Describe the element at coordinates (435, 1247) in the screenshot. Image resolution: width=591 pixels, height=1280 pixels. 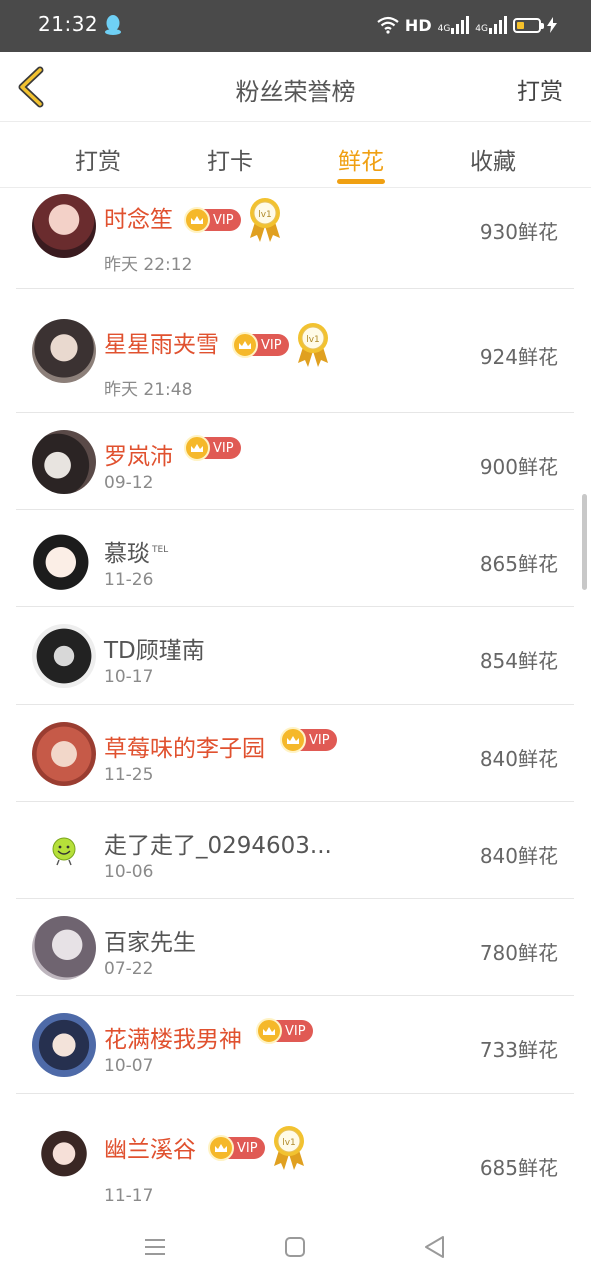
I see `triangle-back-icon` at that location.